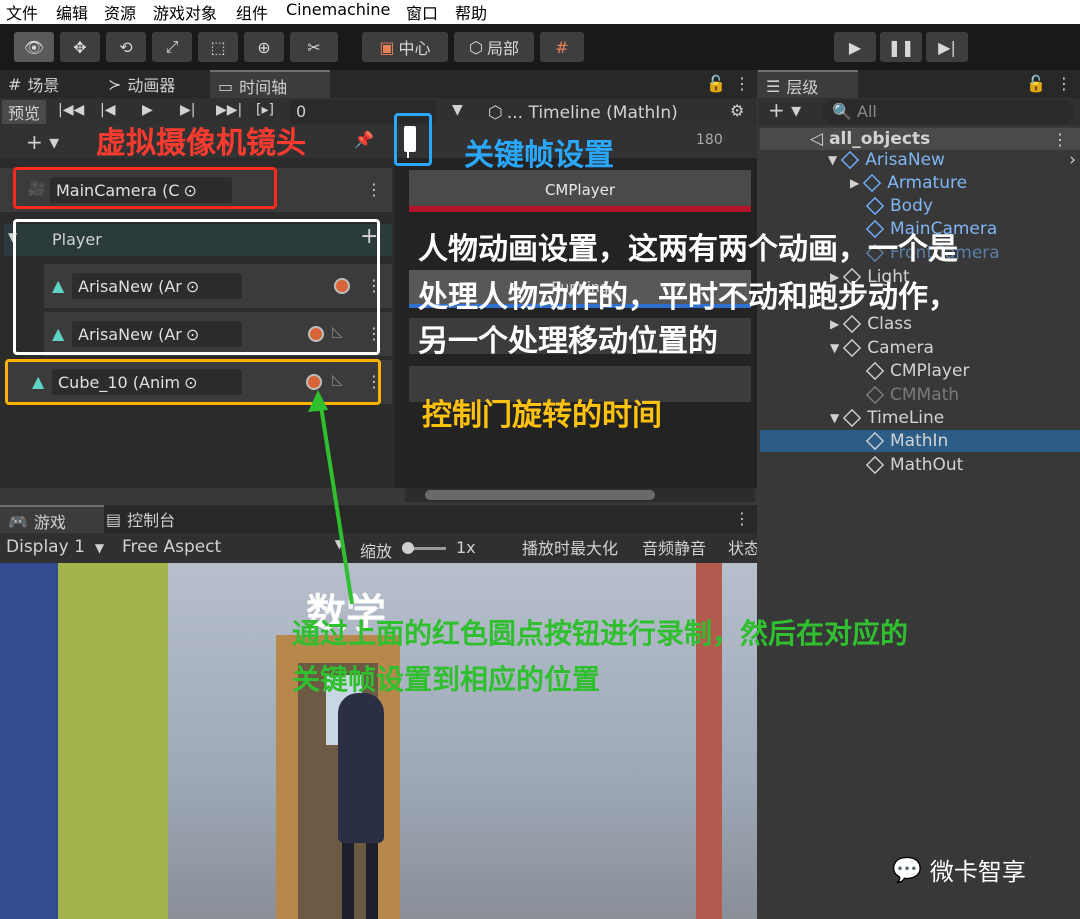 This screenshot has height=919, width=1080. Describe the element at coordinates (907, 869) in the screenshot. I see `wechat-icon: 💬` at that location.